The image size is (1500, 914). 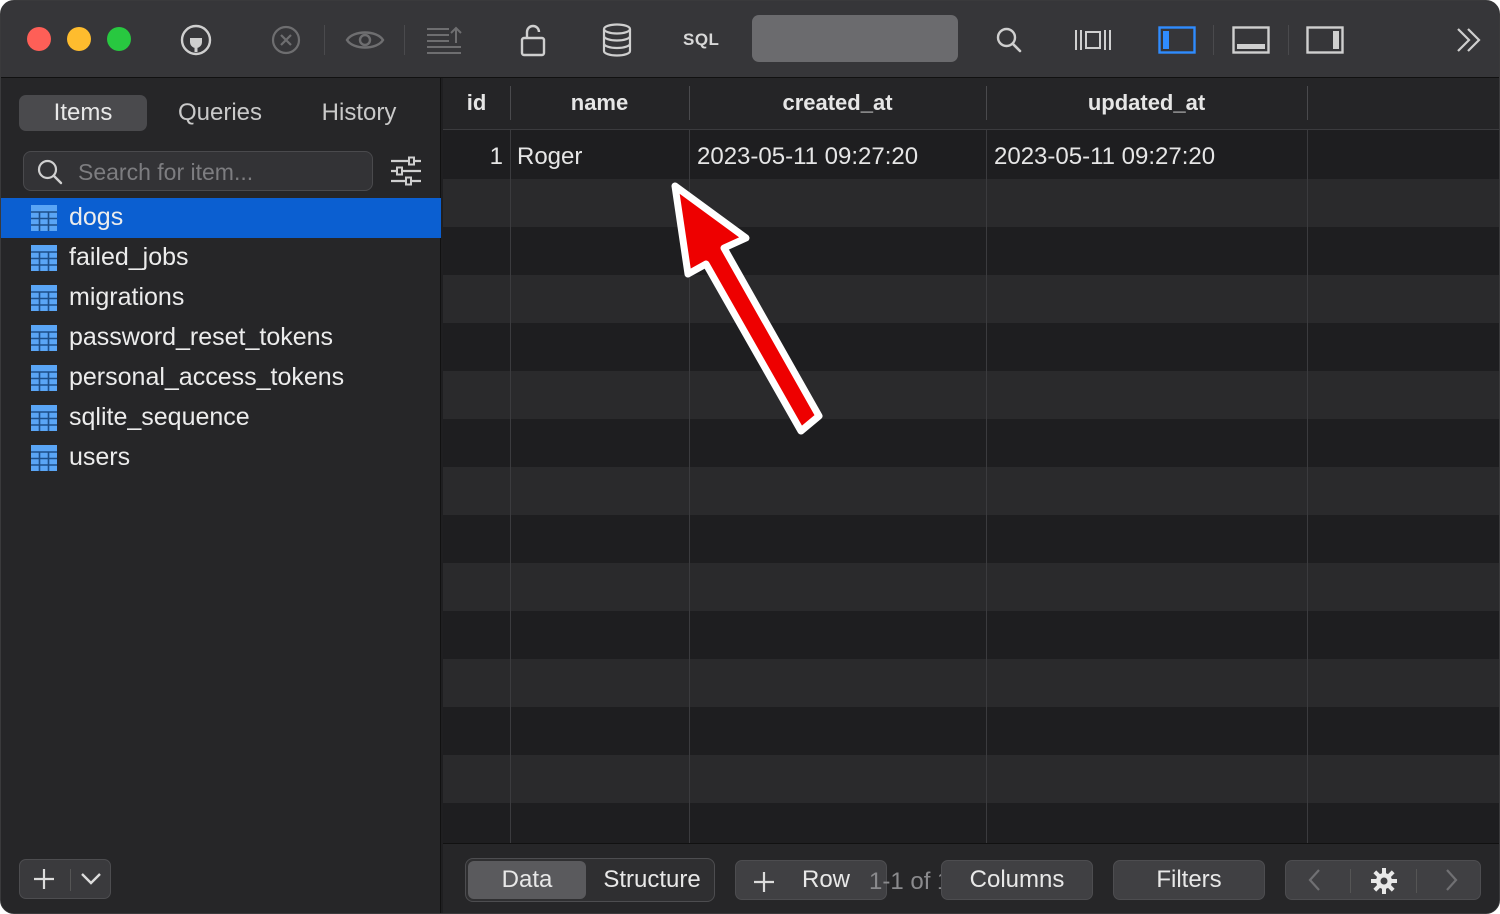 What do you see at coordinates (1017, 880) in the screenshot?
I see `columns-button: Columns` at bounding box center [1017, 880].